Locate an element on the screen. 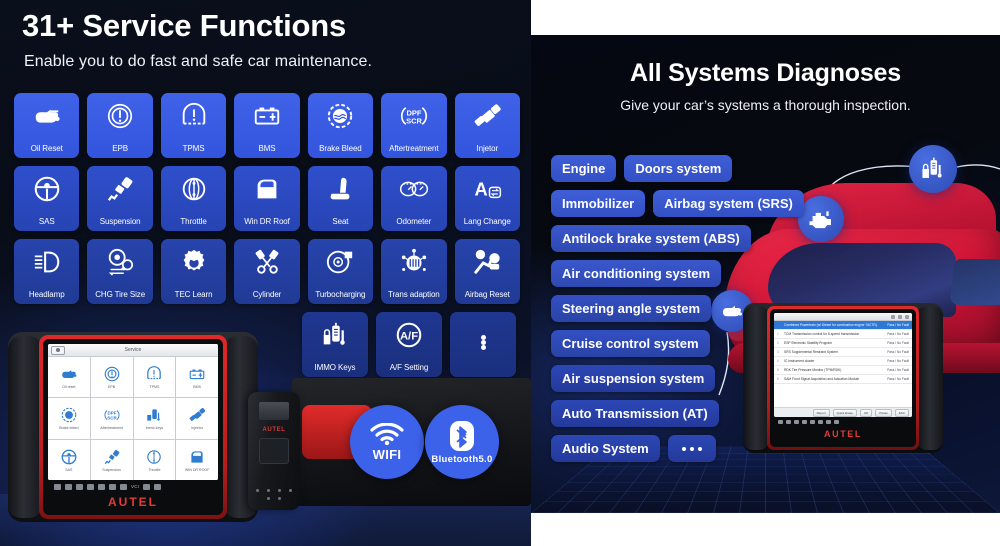 The width and height of the screenshot is (1000, 546). service-tile-injetor: Injetor is located at coordinates (487, 125).